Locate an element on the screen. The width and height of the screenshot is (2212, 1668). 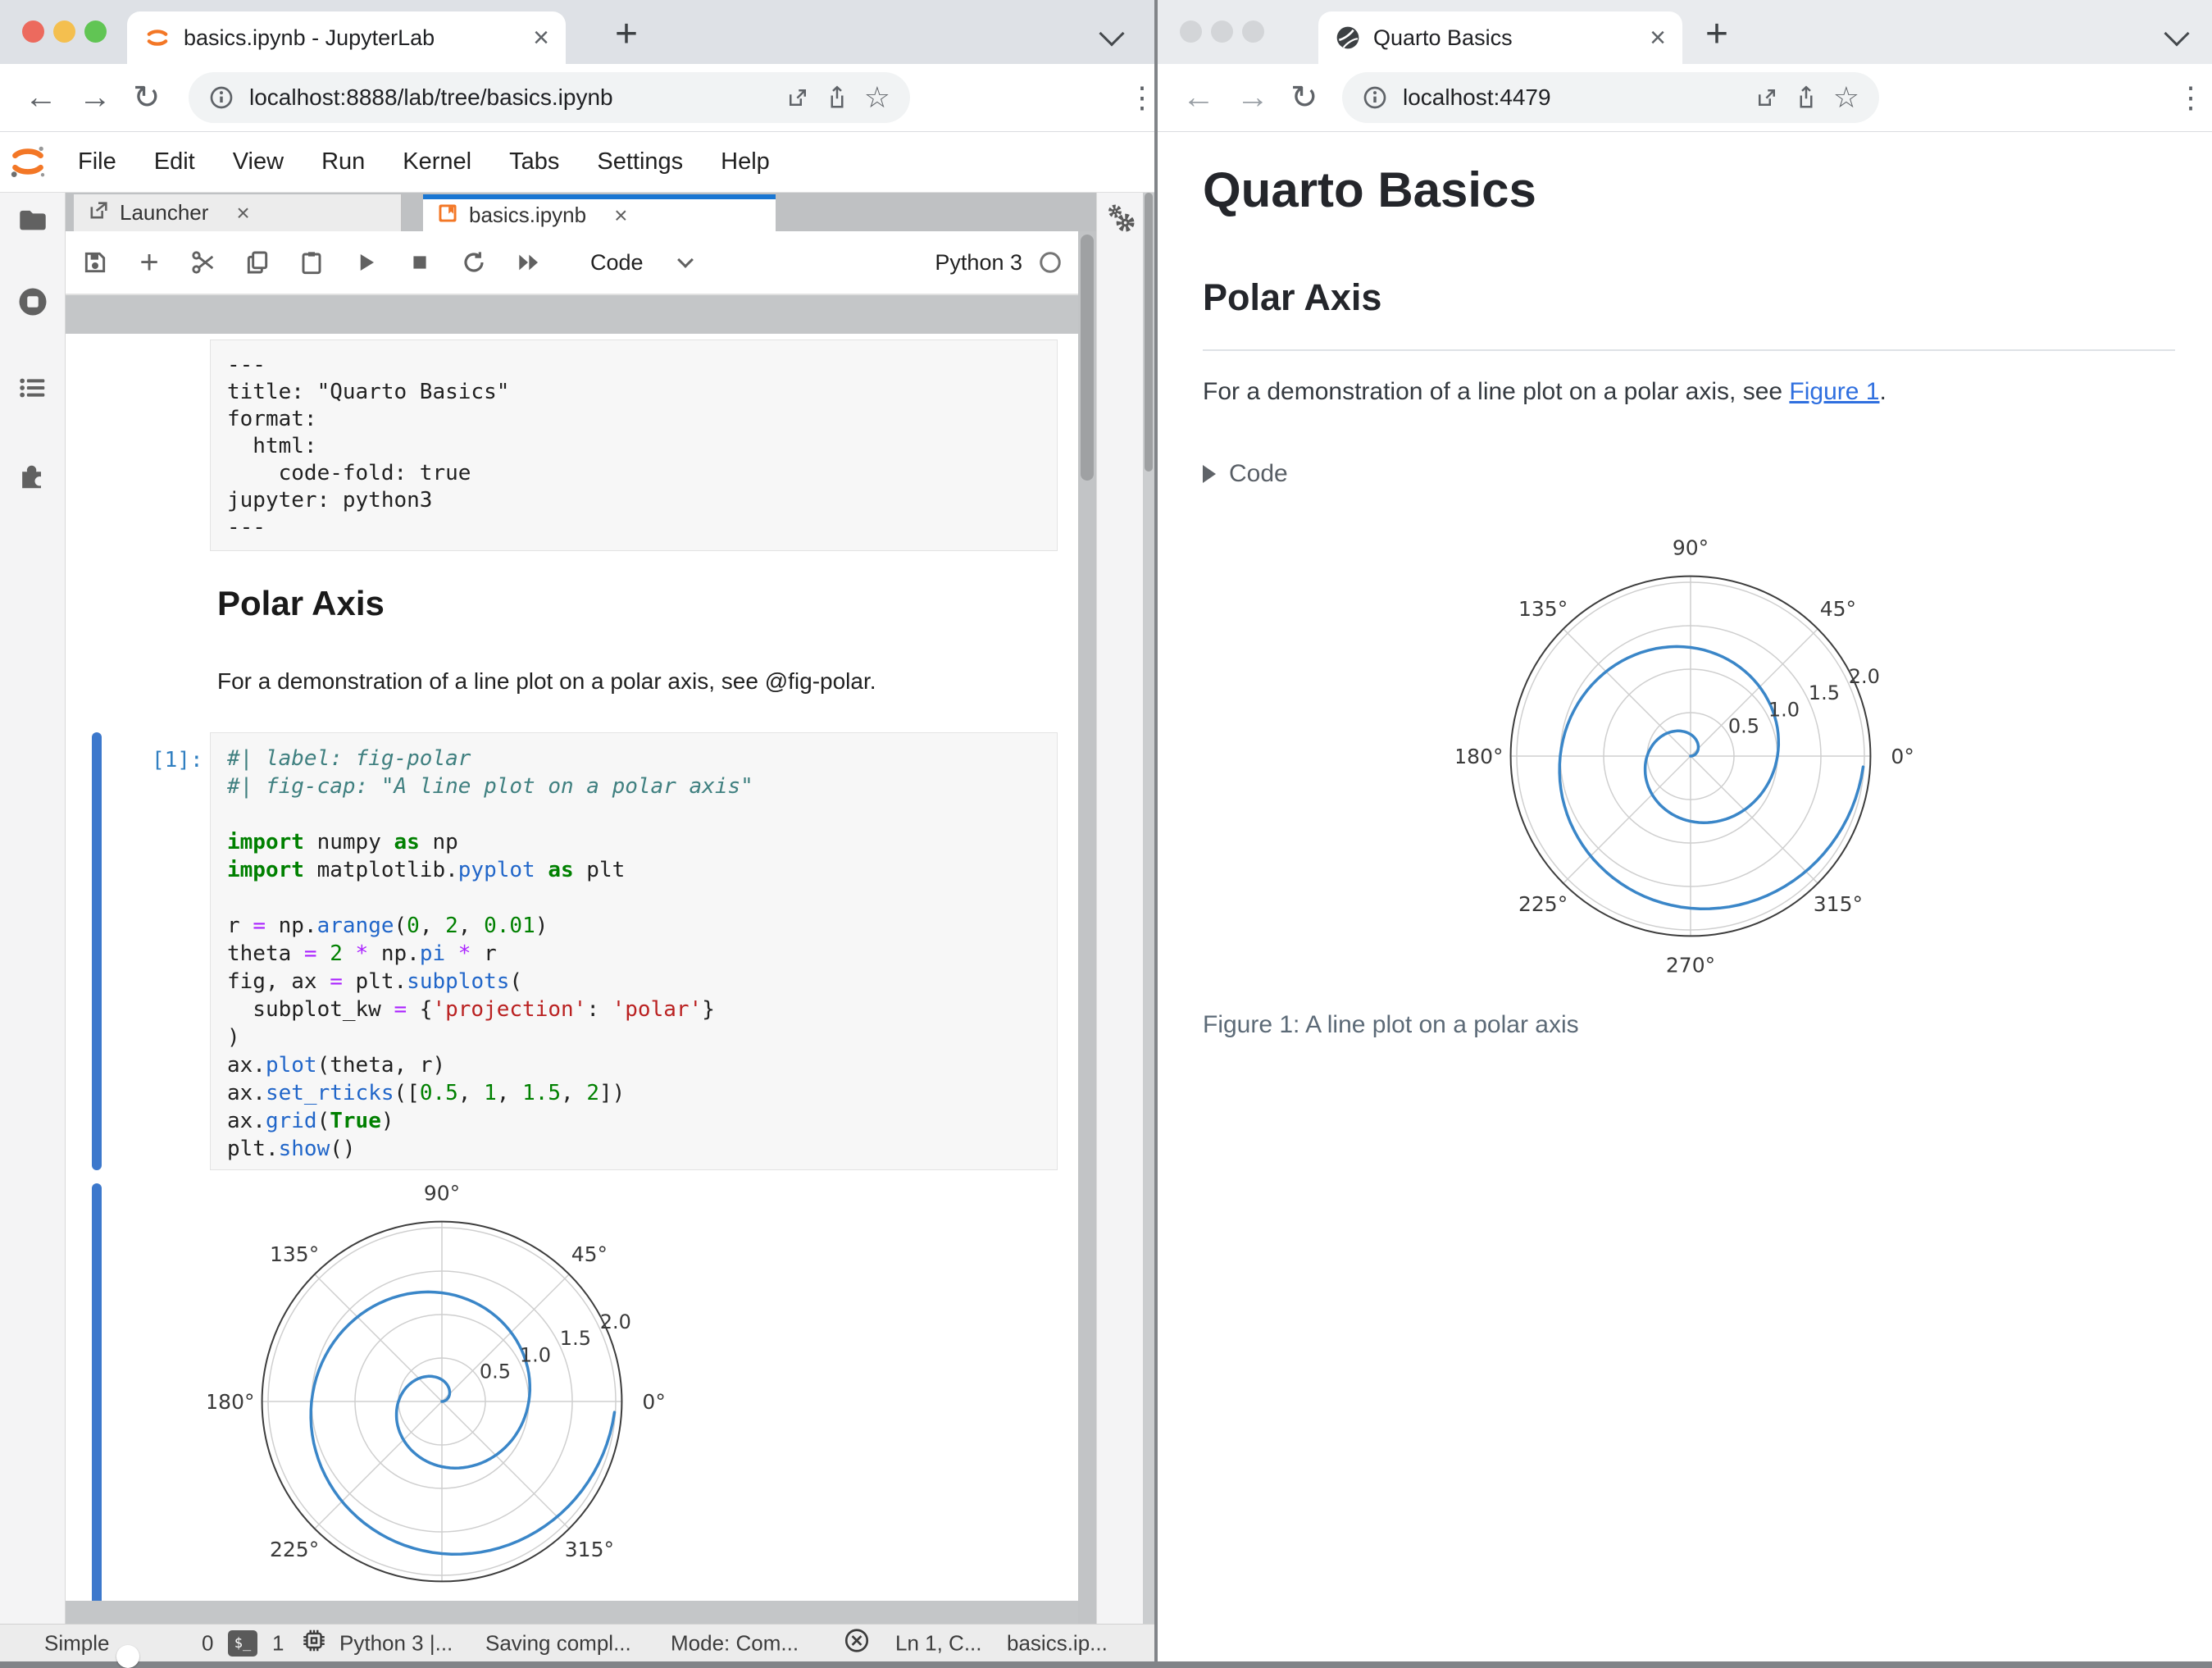
kernel-chip-icon is located at coordinates (314, 1643).